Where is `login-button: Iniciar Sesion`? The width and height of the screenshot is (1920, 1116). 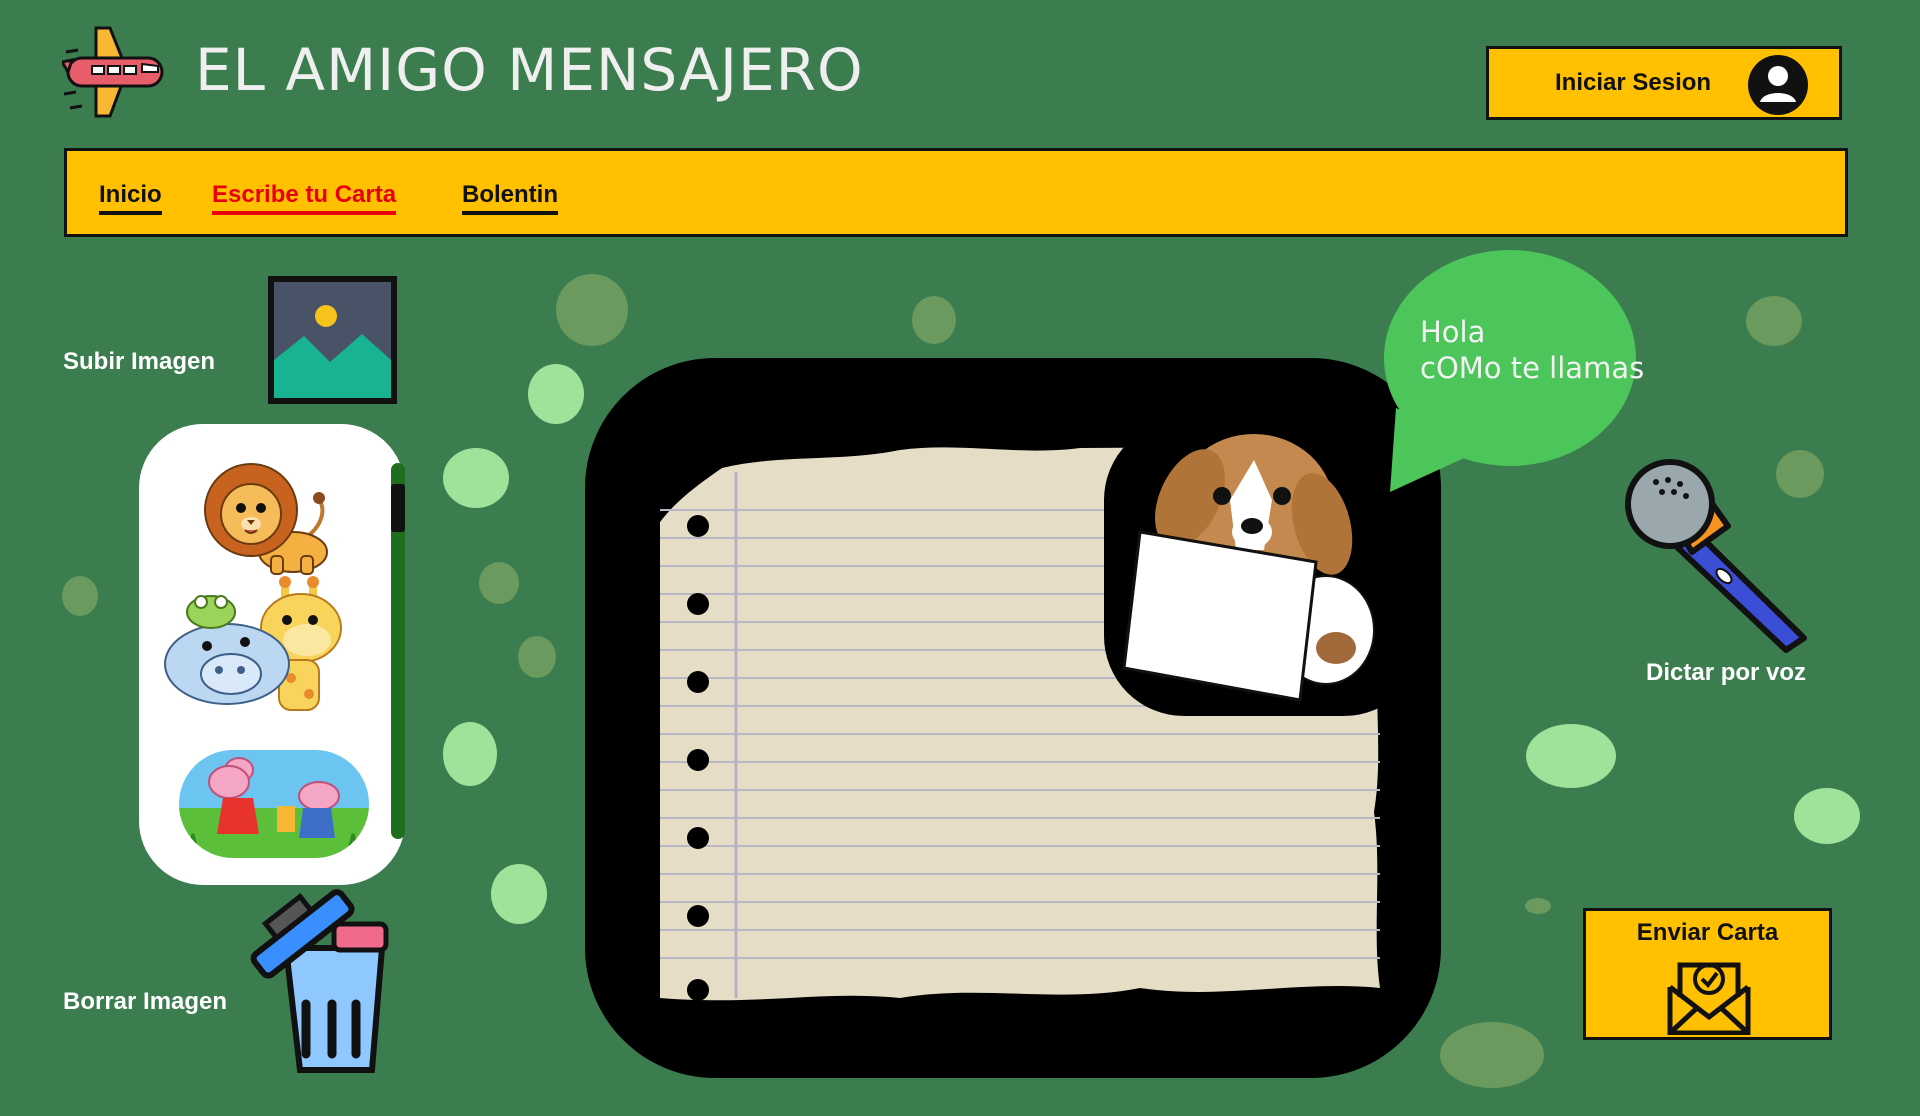 login-button: Iniciar Sesion is located at coordinates (1664, 83).